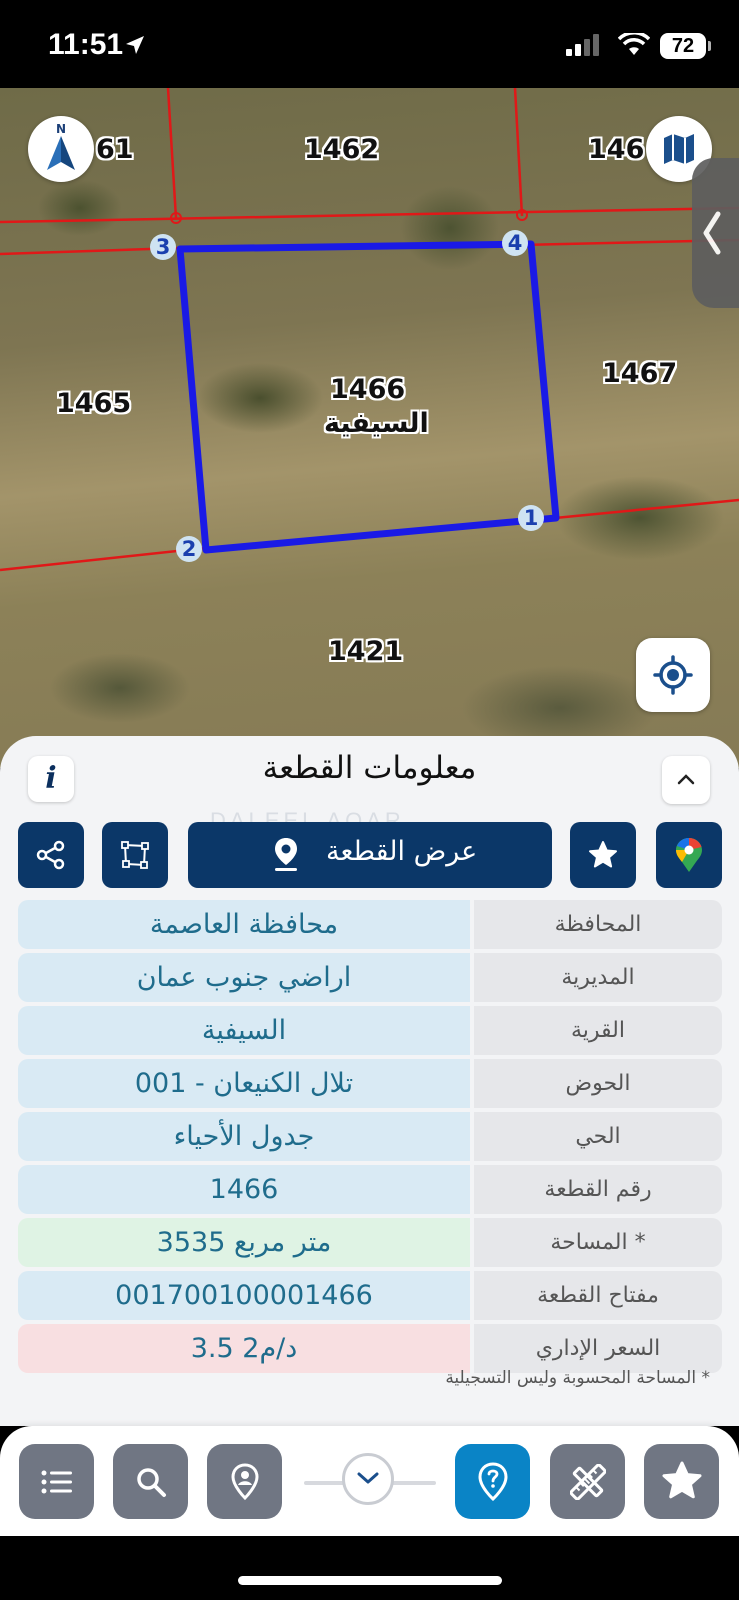 The height and width of the screenshot is (1600, 739). What do you see at coordinates (598, 1030) in the screenshot?
I see `row-label: القرية` at bounding box center [598, 1030].